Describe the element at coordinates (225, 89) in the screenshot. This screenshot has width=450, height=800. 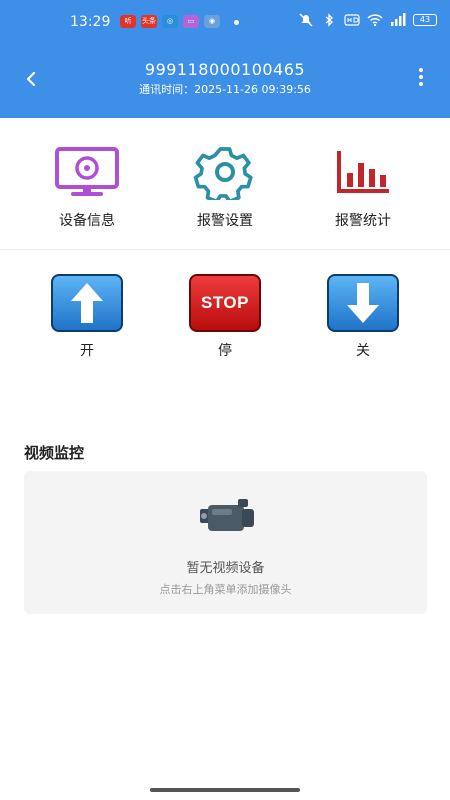
I see `communication-time: 通讯时间：2025-11-26 09:39:56` at that location.